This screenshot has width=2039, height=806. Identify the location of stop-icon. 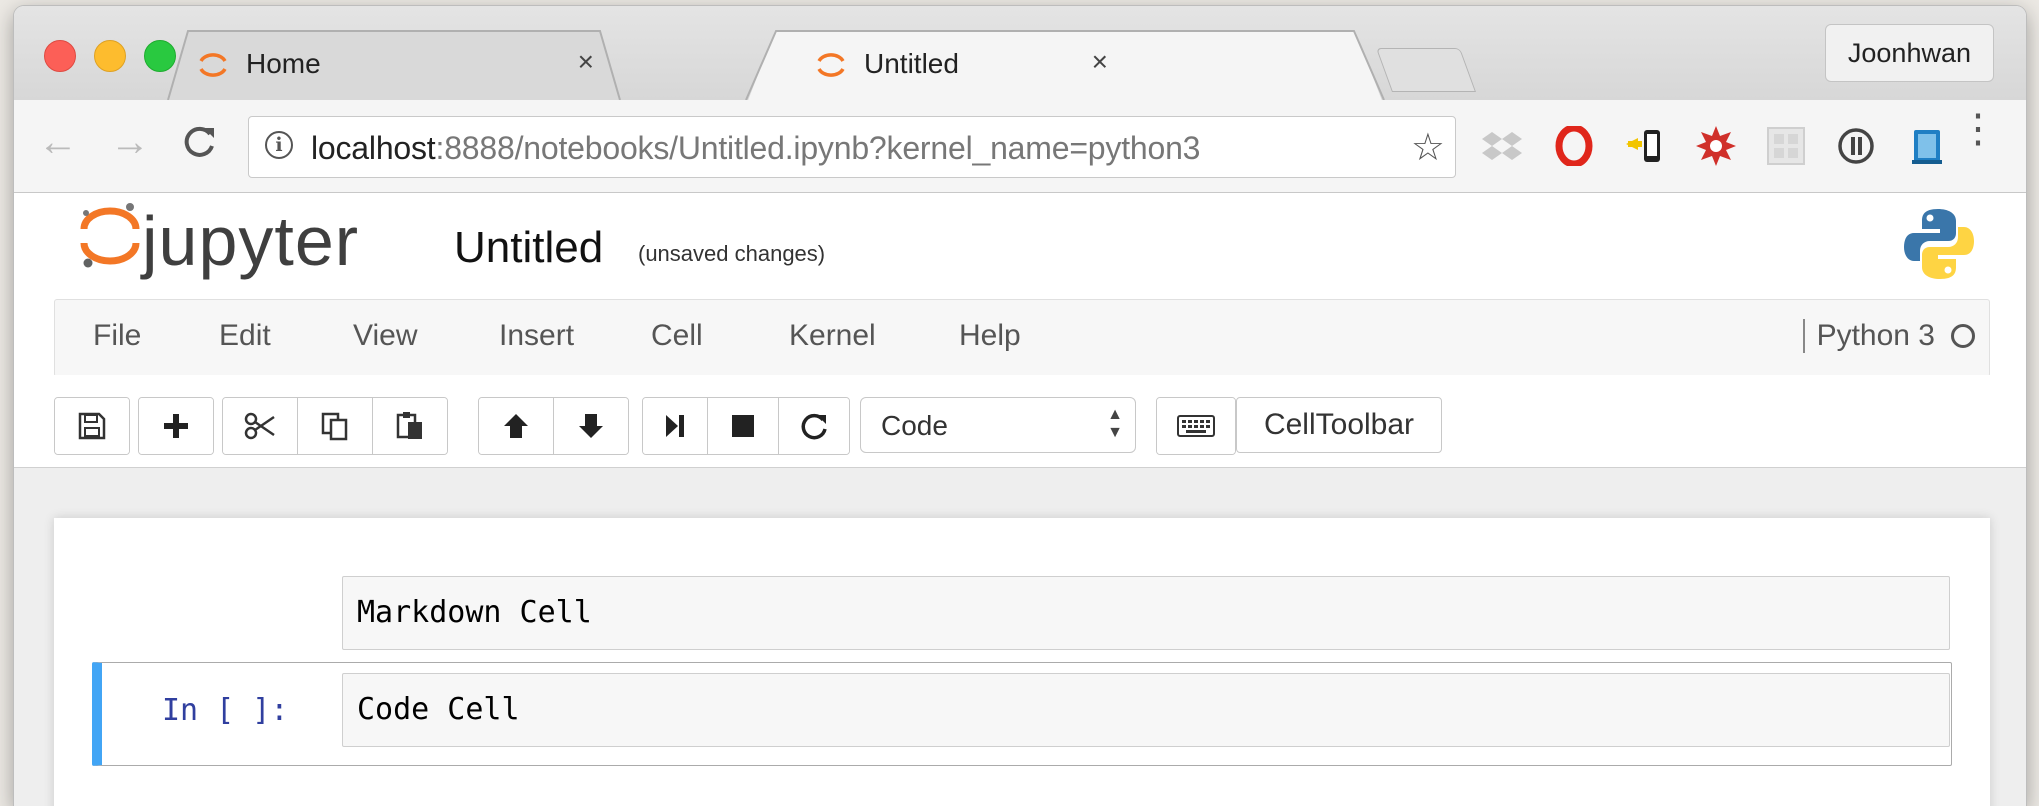
(743, 426).